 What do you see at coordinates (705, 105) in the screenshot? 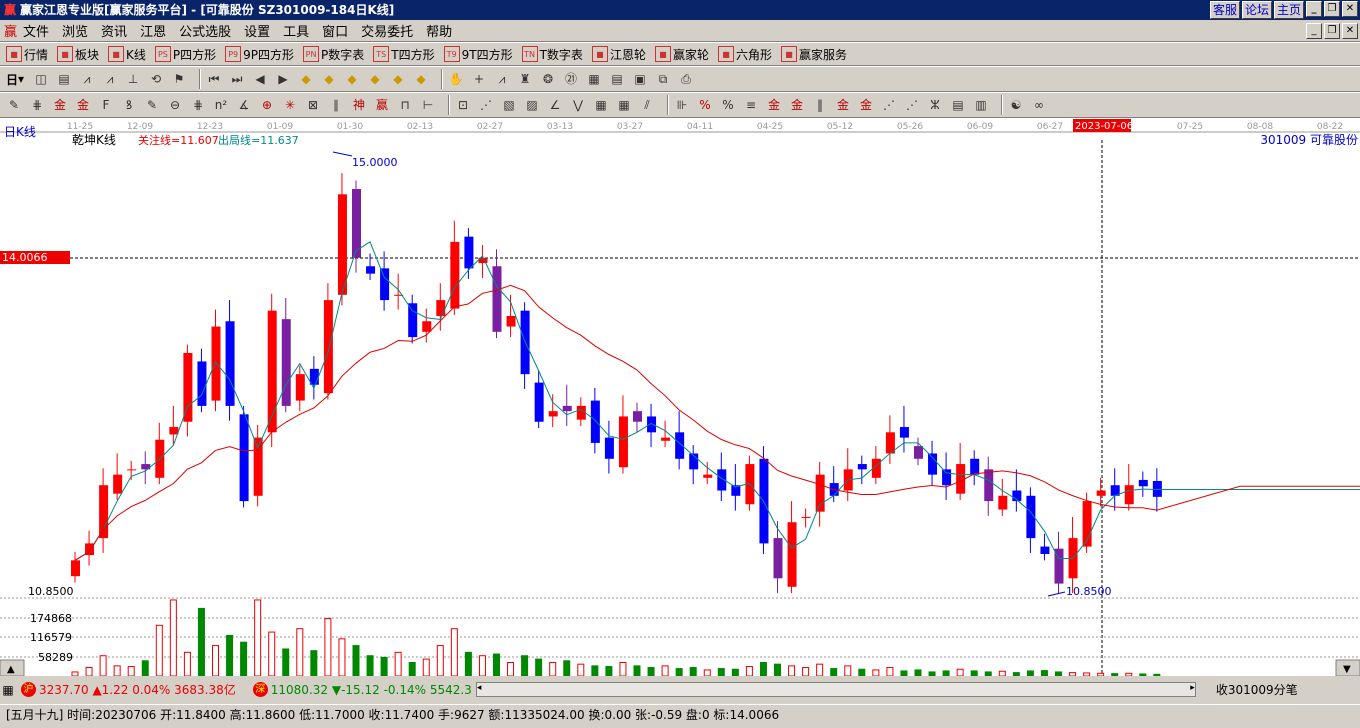
I see `percent-icon: %` at bounding box center [705, 105].